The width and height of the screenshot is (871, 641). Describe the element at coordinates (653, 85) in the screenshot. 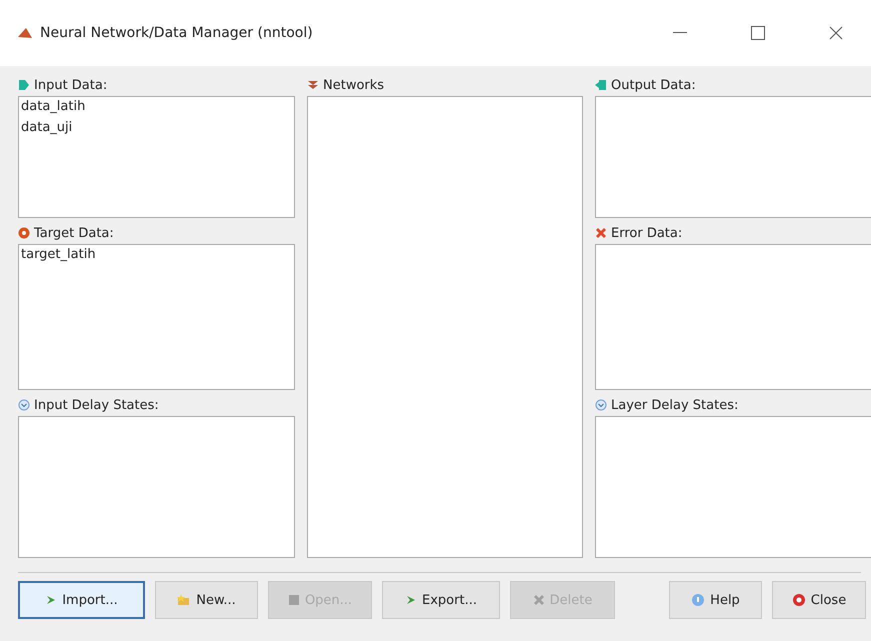

I see `panel-label: Output Data:` at that location.